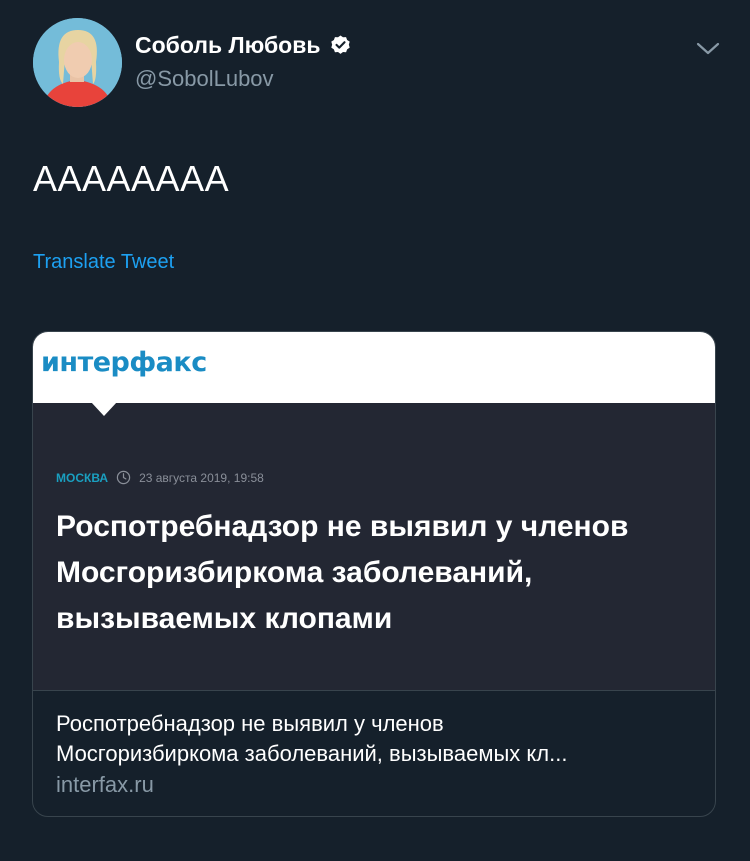 The width and height of the screenshot is (750, 861). I want to click on card-title-line: Роспотребнадзор не выявил у членов, so click(250, 723).